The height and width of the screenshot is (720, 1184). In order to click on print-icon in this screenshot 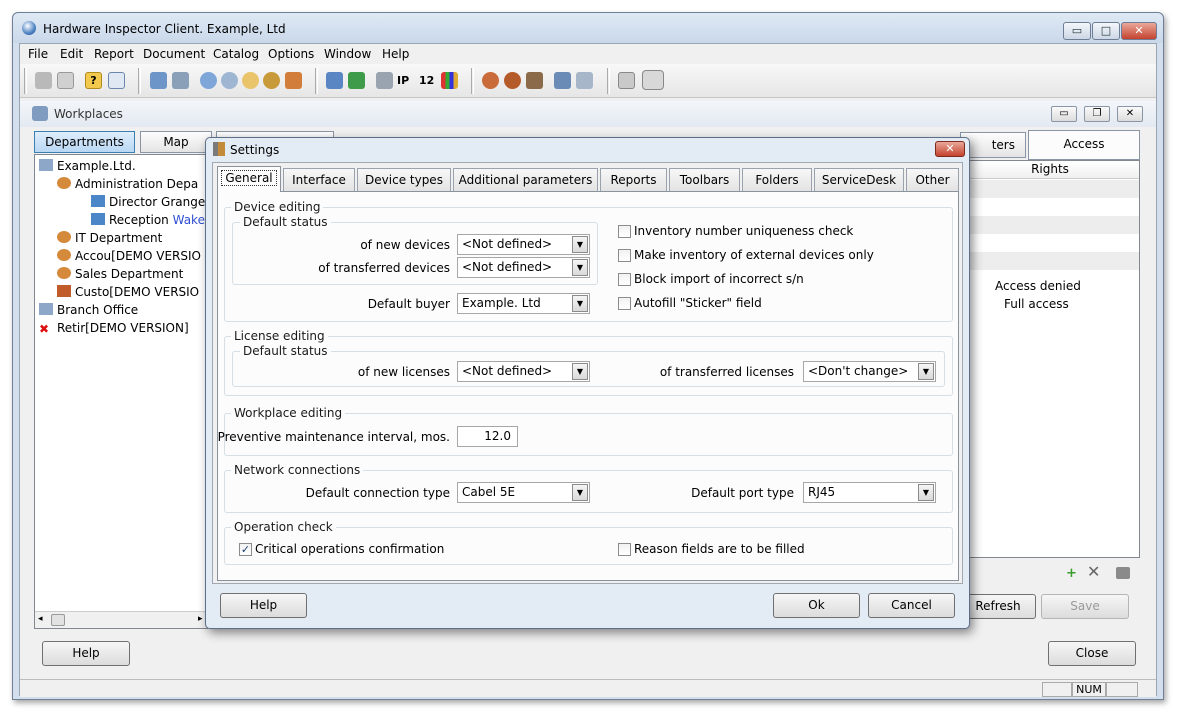, I will do `click(43, 80)`.